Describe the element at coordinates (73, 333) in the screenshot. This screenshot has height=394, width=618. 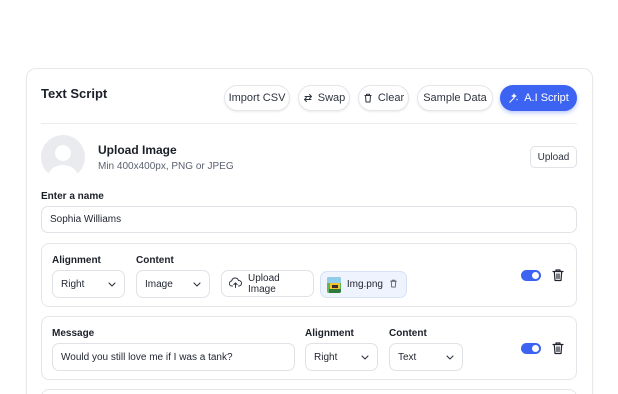
I see `message-label: Message` at that location.